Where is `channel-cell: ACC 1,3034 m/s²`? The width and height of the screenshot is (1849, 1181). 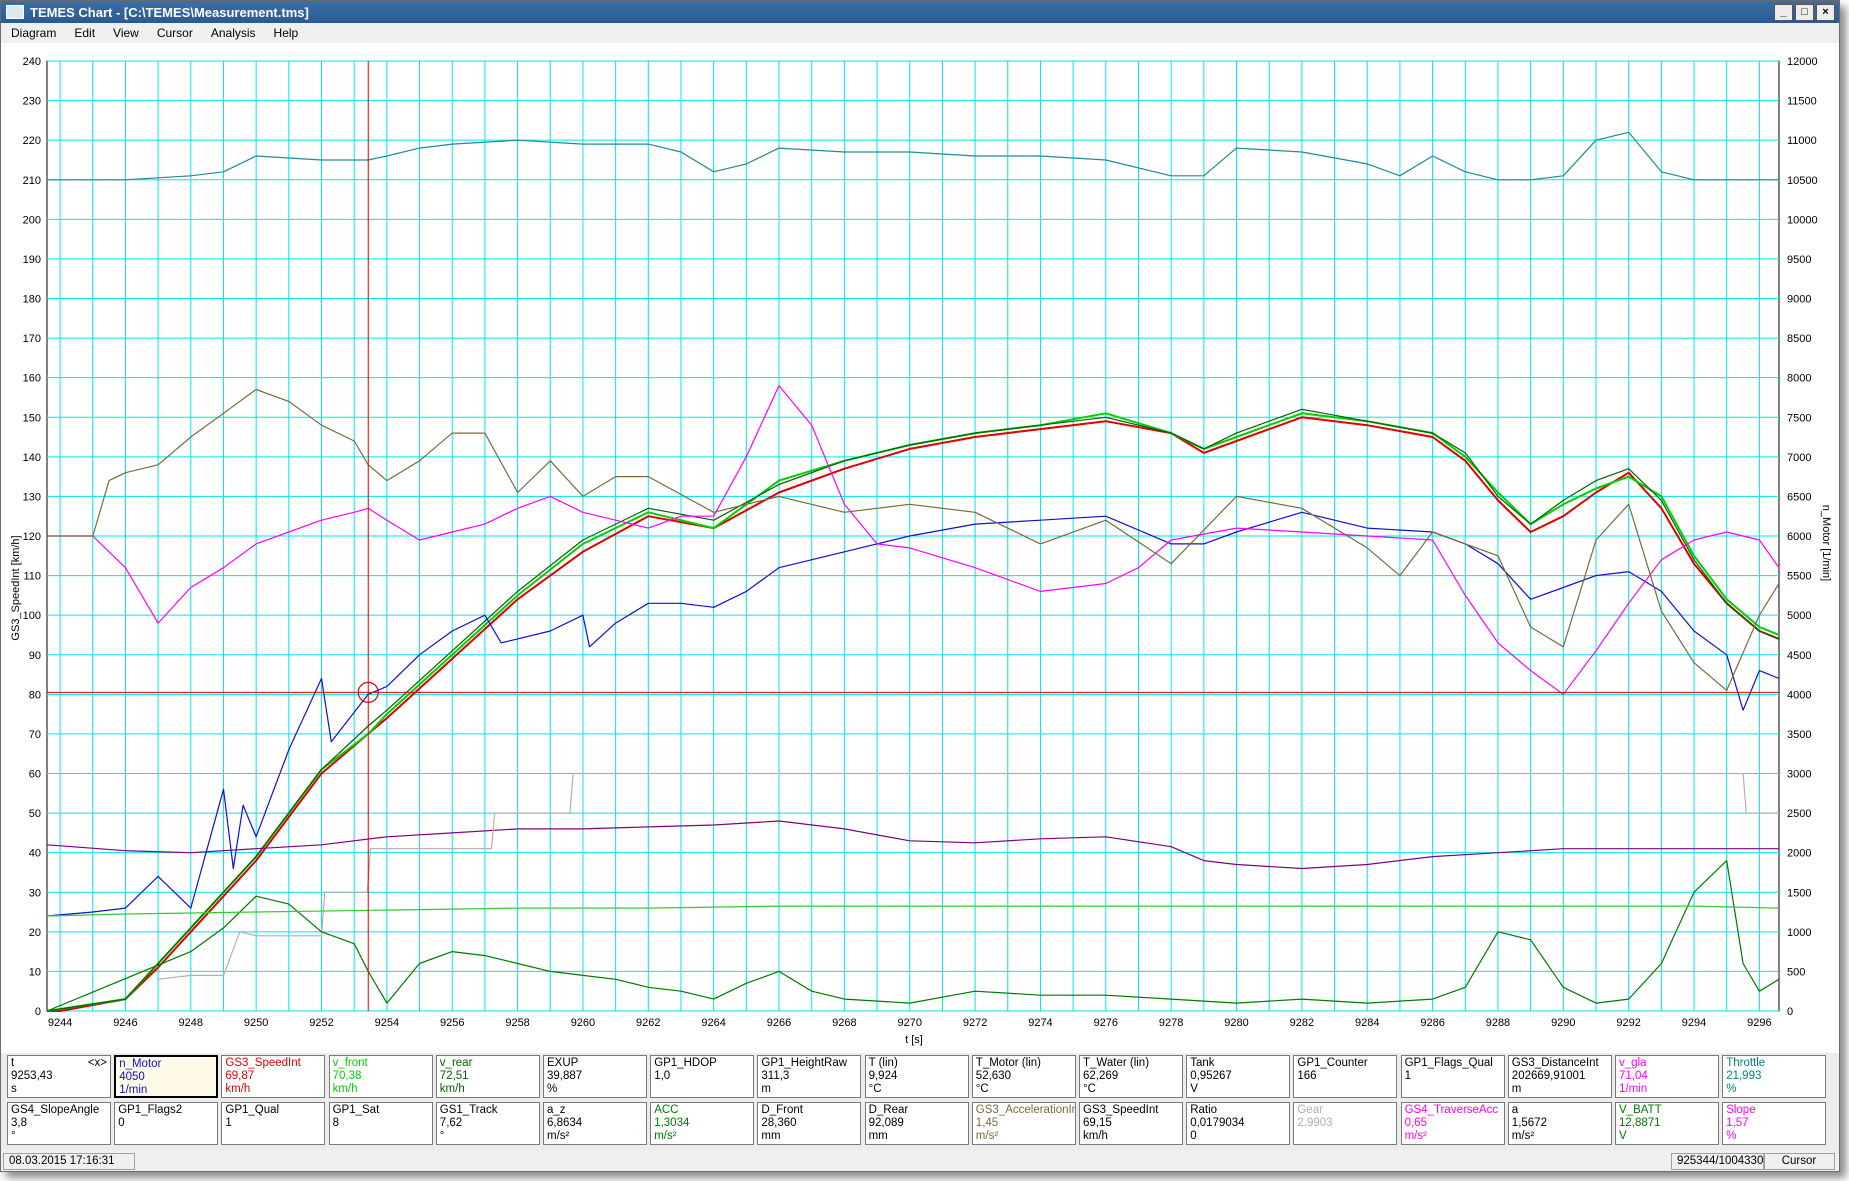 channel-cell: ACC 1,3034 m/s² is located at coordinates (702, 1123).